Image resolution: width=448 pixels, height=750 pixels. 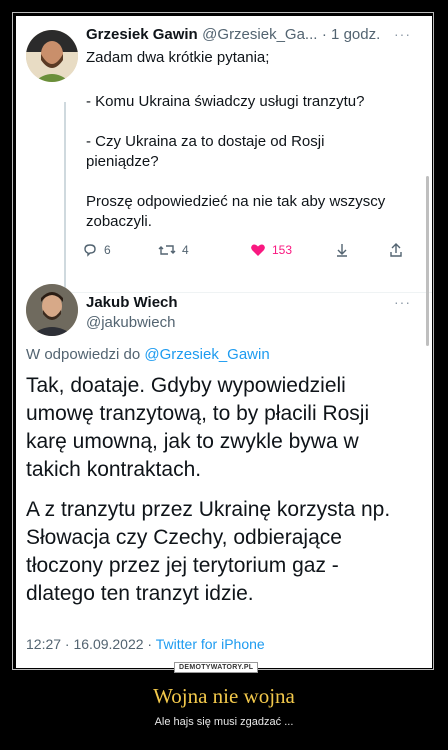 I want to click on avatar-jakub, so click(x=52, y=310).